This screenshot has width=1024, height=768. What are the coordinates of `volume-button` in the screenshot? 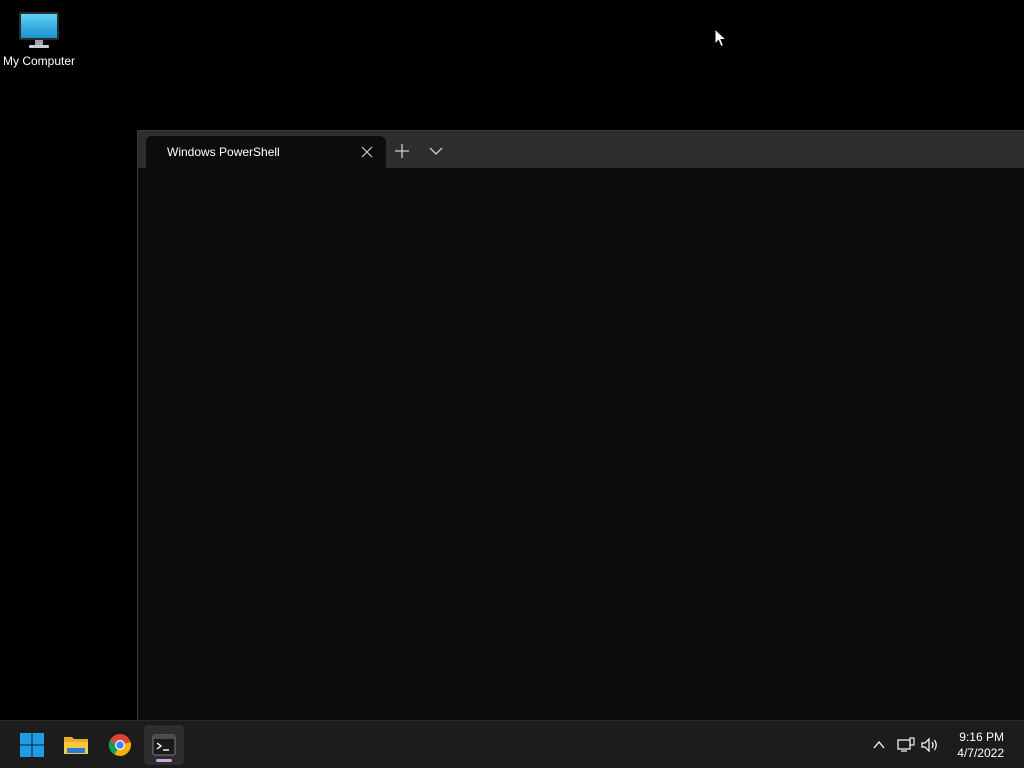 It's located at (930, 745).